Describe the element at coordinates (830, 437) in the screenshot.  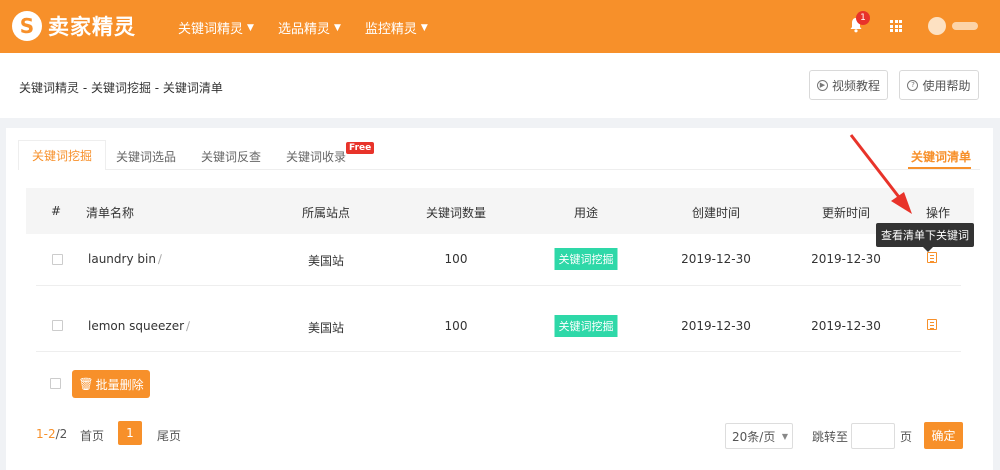
I see `jump-to-label: 跳转至` at that location.